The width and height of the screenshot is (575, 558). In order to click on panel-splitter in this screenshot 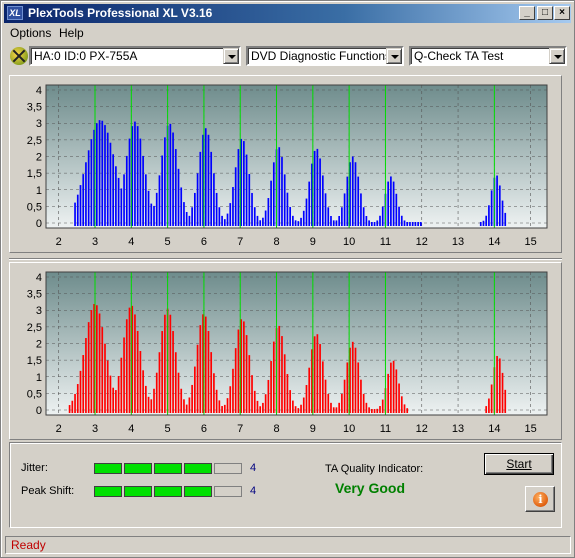, I will do `click(285, 259)`.